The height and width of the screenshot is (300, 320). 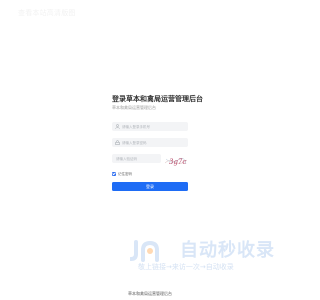 What do you see at coordinates (154, 142) in the screenshot?
I see `password-input` at bounding box center [154, 142].